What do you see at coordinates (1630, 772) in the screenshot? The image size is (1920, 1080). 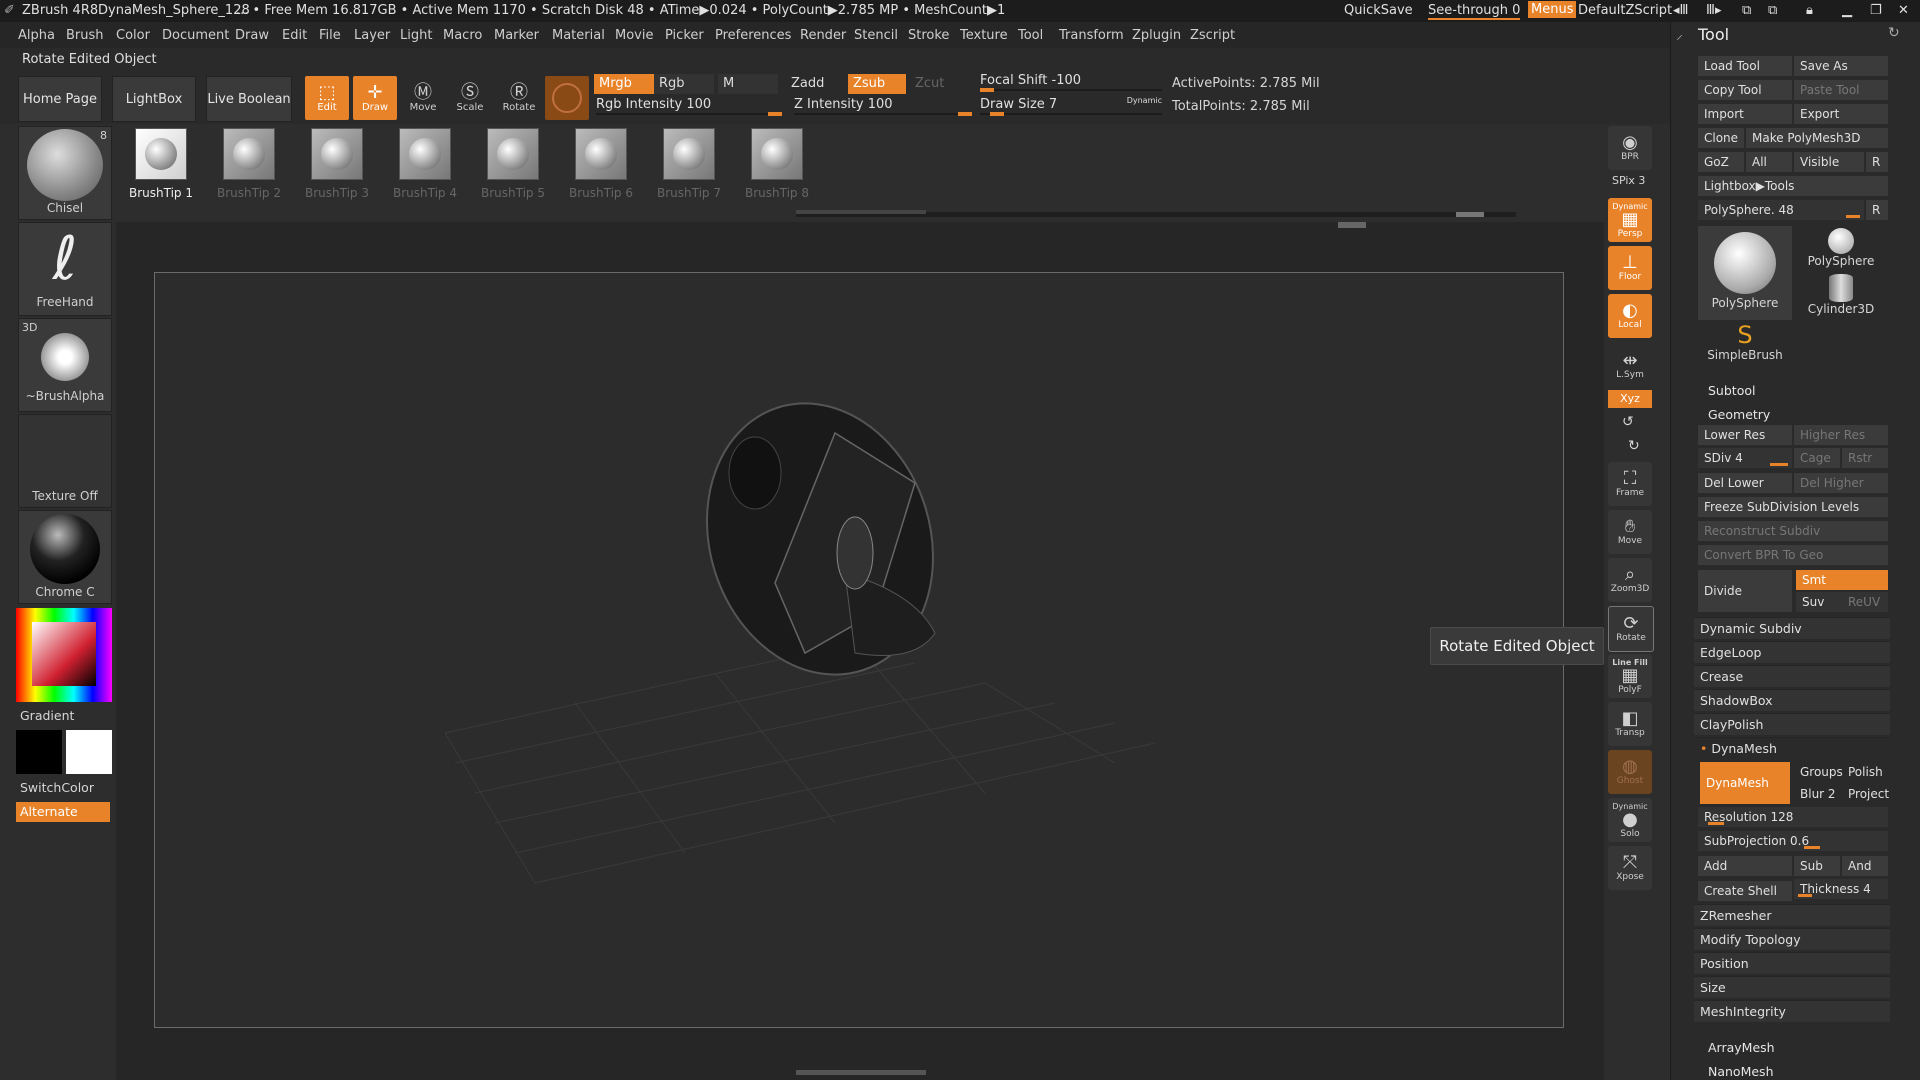 I see `ghost-button: ◍ Ghost` at bounding box center [1630, 772].